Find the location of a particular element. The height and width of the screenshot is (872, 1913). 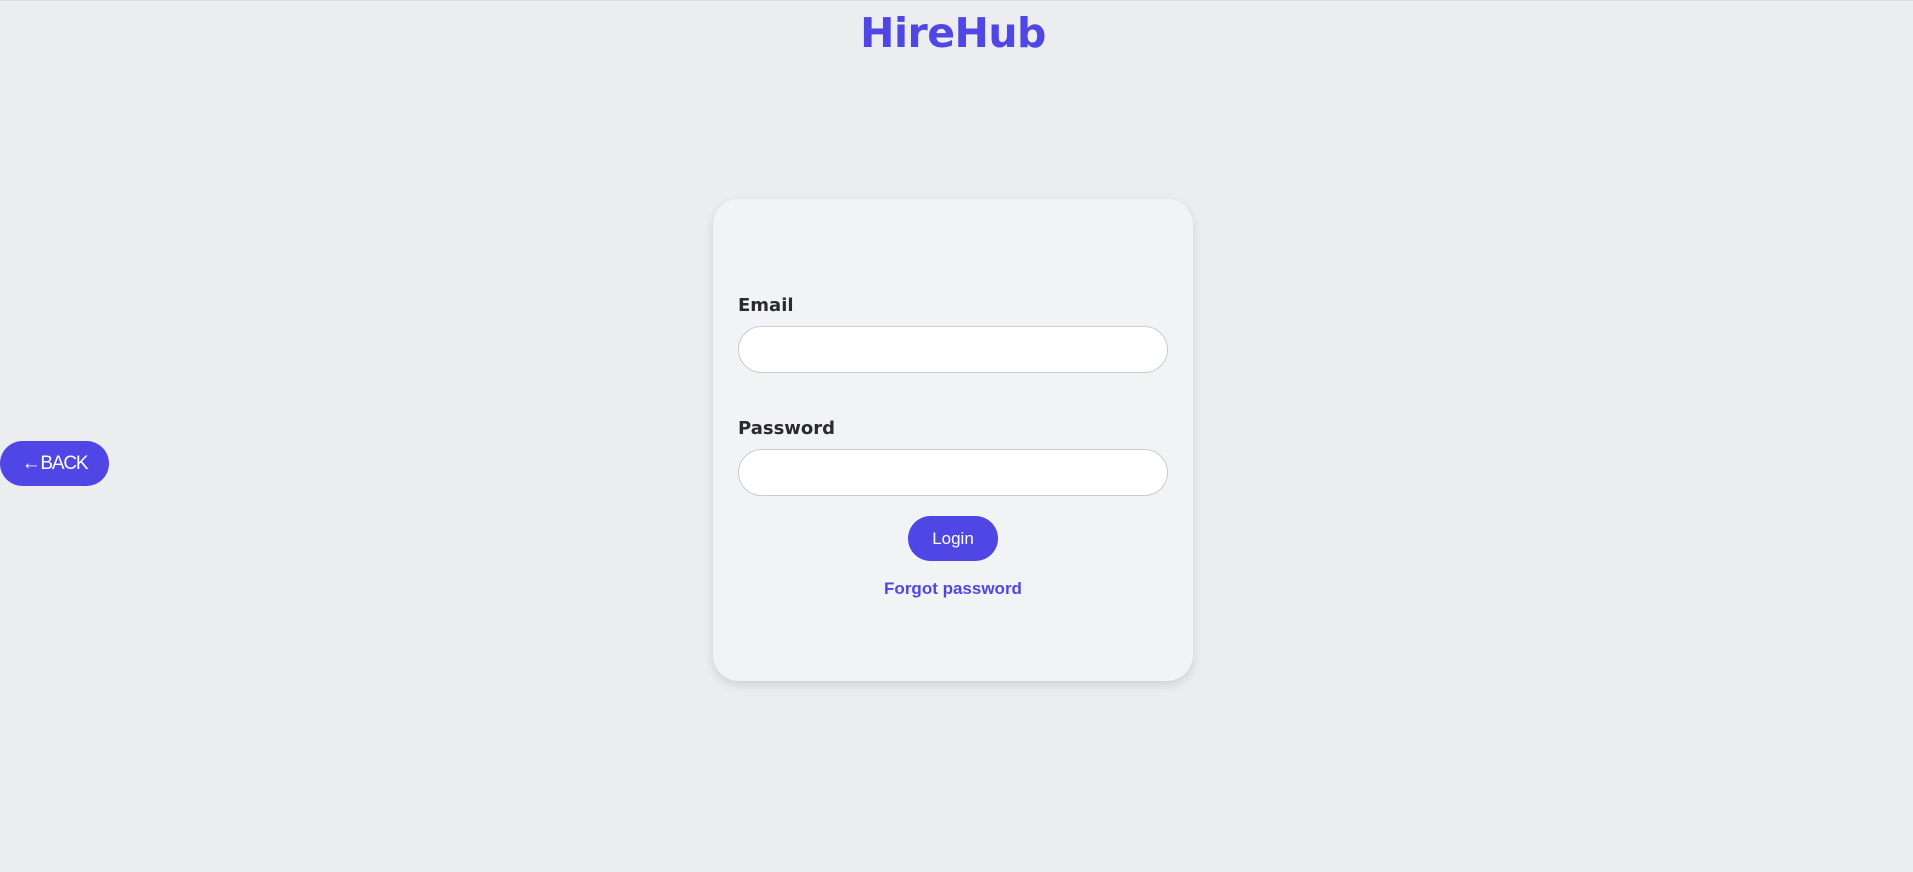

email-label: Email is located at coordinates (766, 305).